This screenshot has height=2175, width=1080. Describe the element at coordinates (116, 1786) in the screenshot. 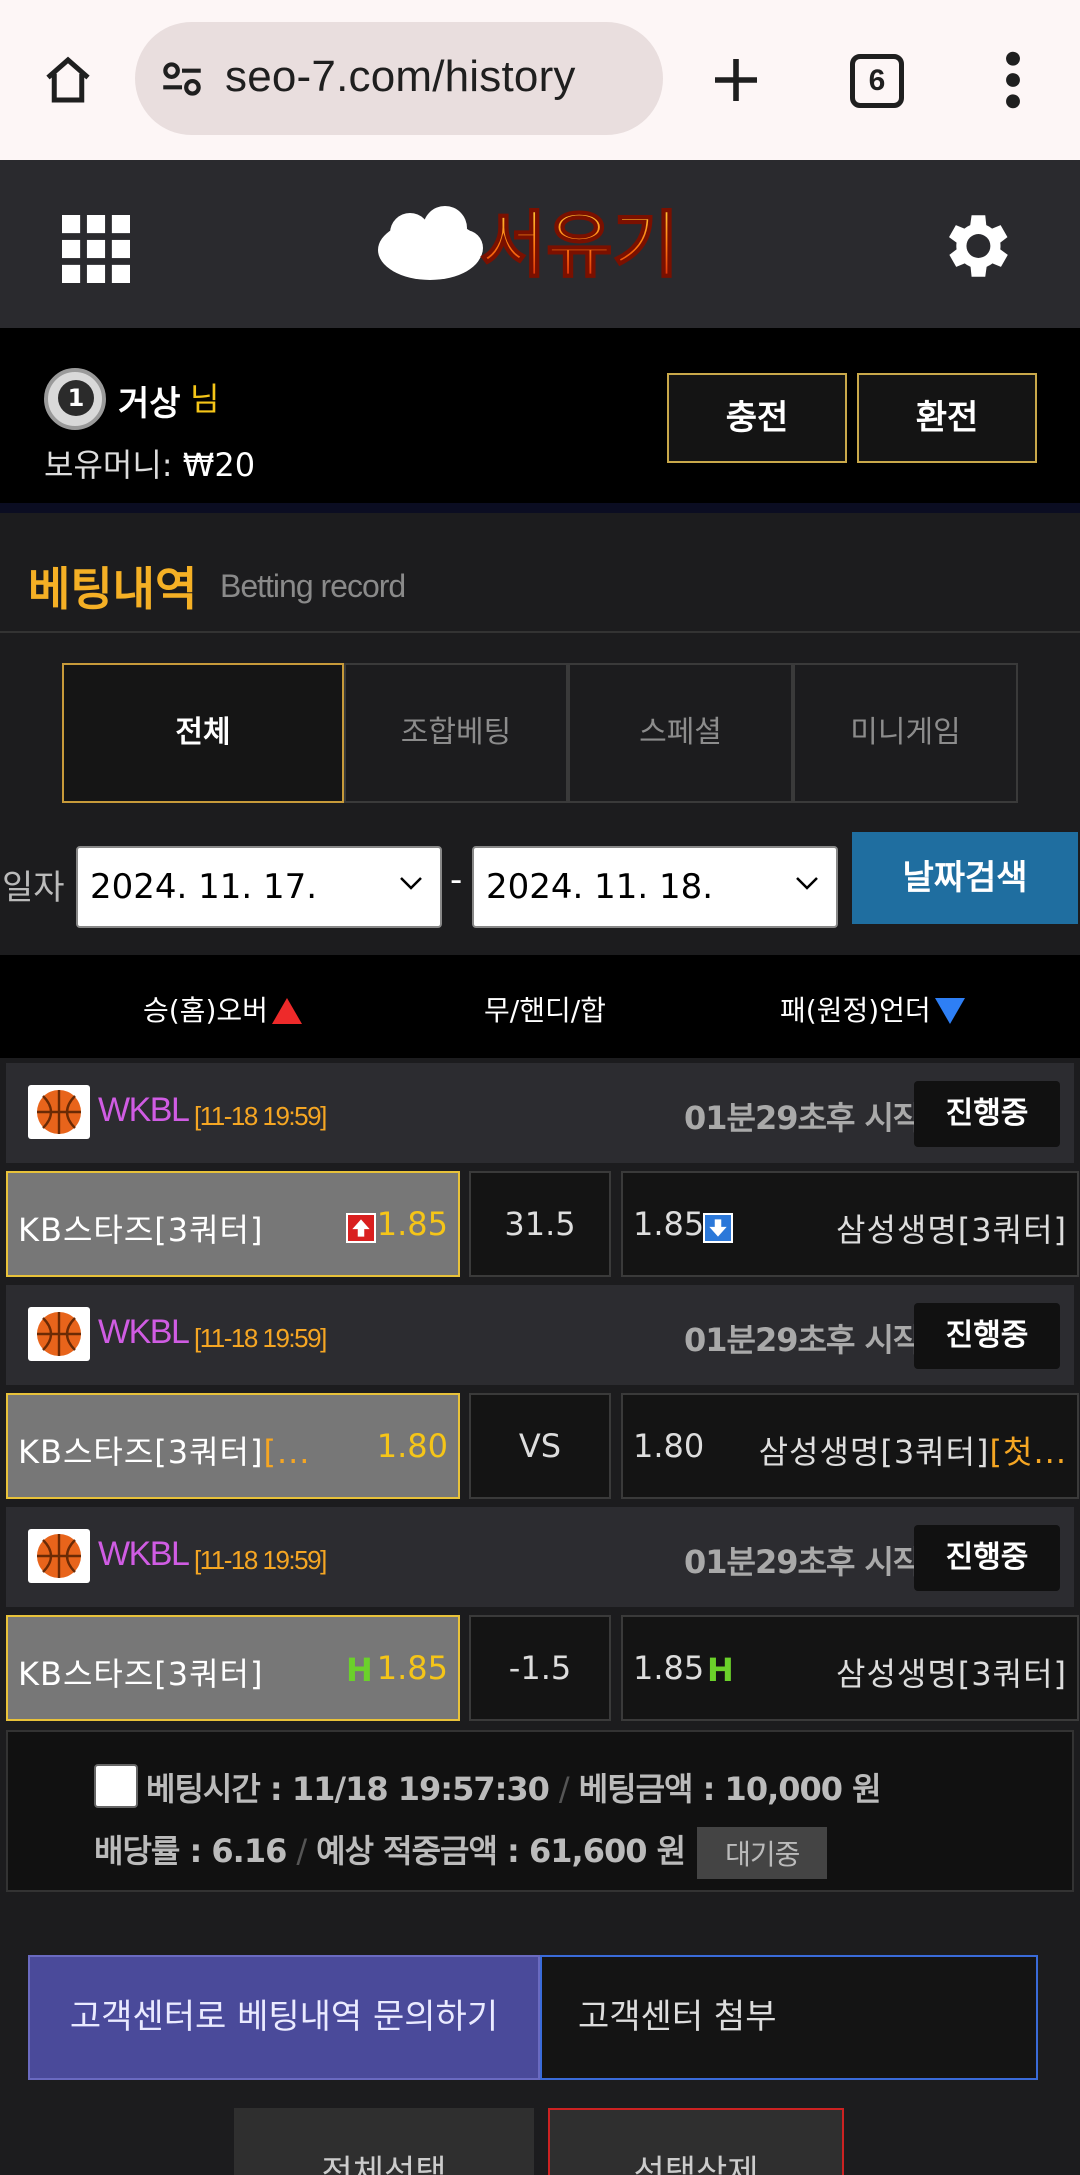

I see `select-checkbox` at that location.